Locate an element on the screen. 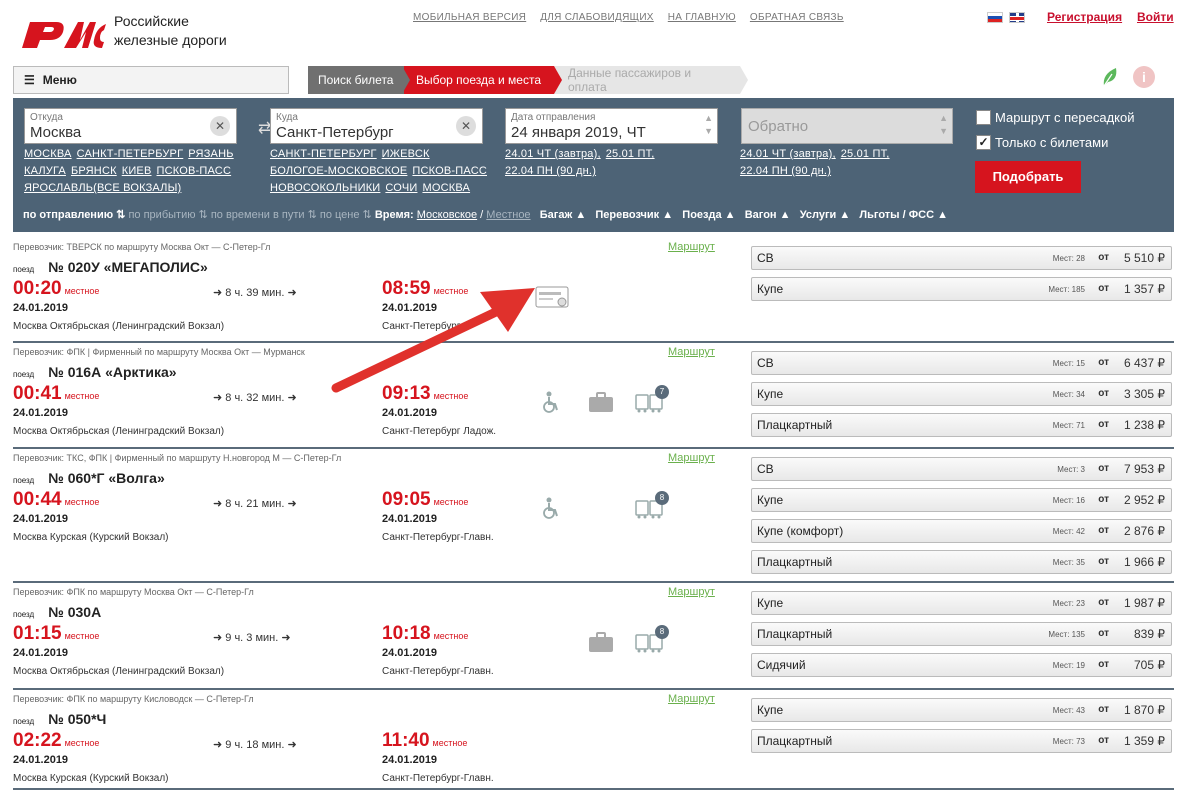 The image size is (1200, 791). transfer-label: Маршрут с пересадкой is located at coordinates (1065, 117).